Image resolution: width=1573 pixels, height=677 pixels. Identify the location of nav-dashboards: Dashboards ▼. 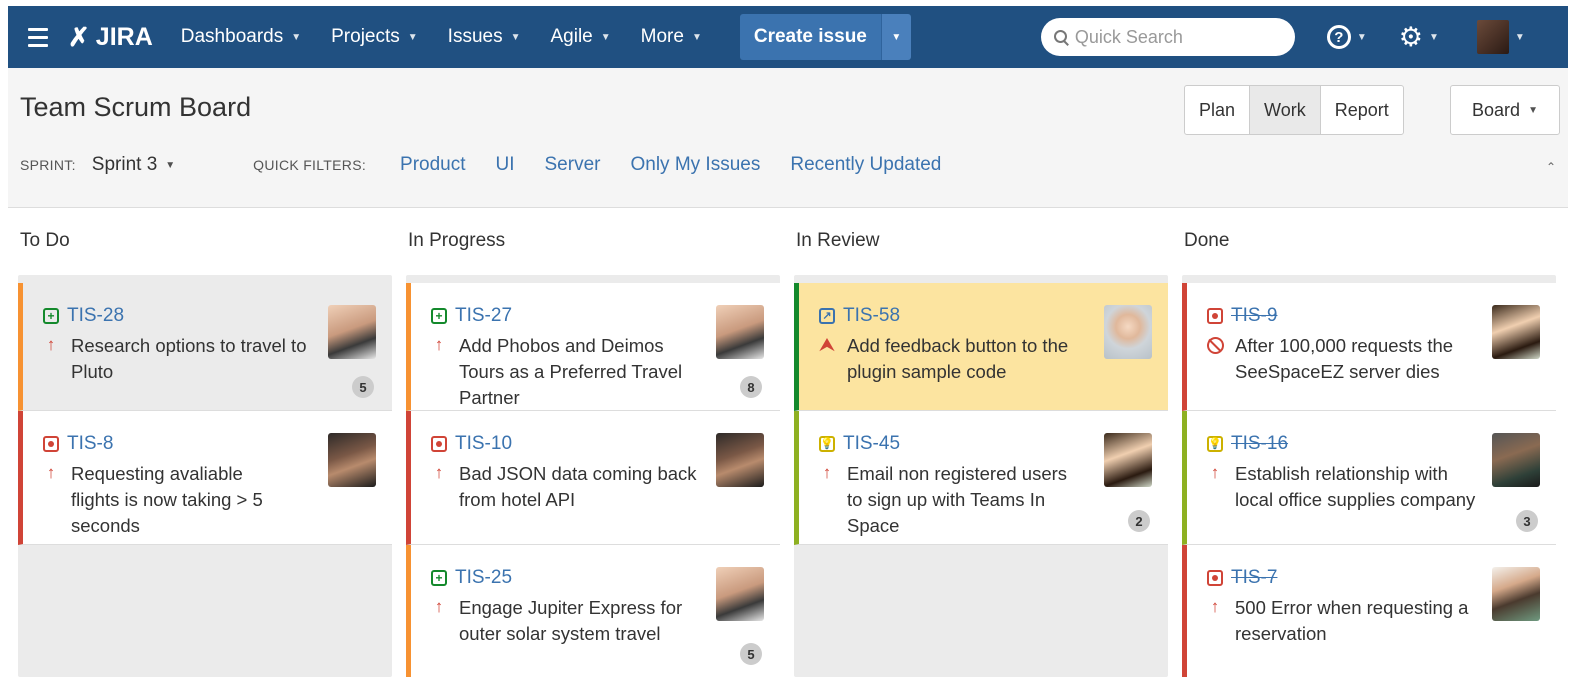
(241, 37).